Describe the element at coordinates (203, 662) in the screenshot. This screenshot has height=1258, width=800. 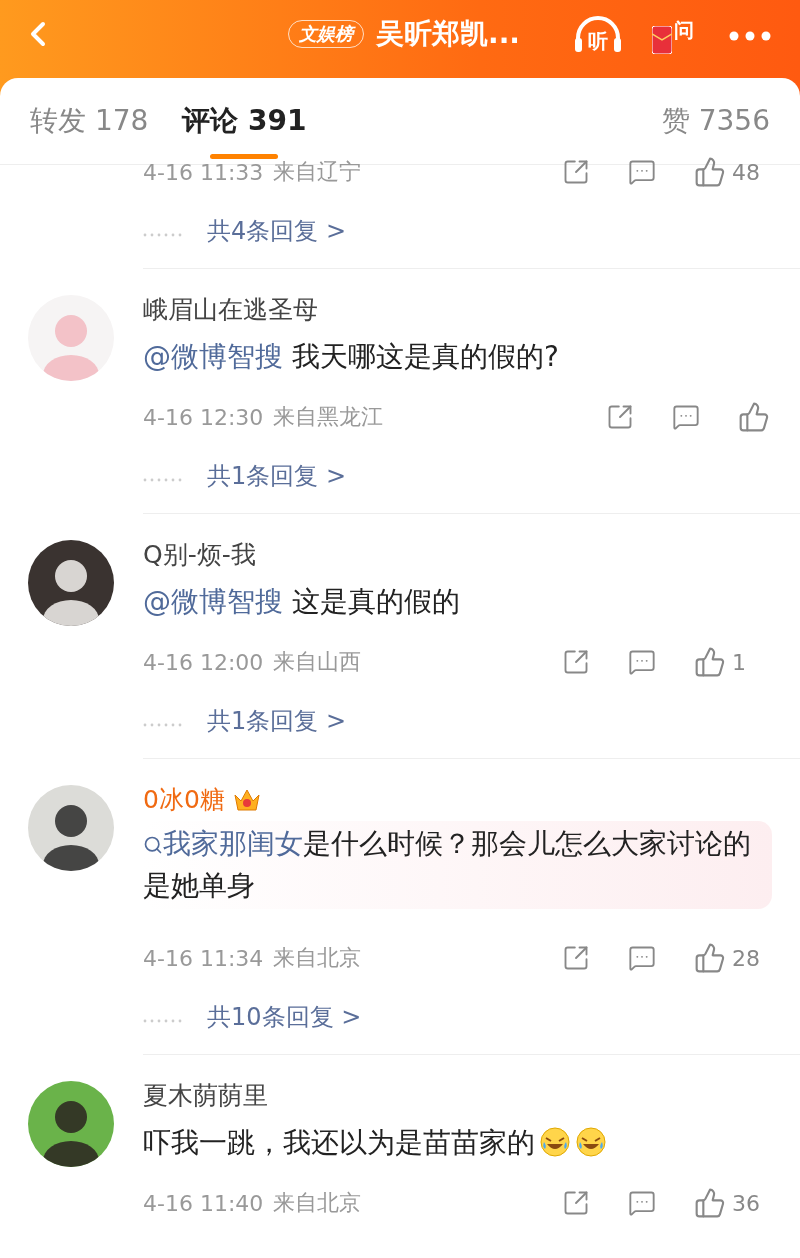
I see `comment-time: 4-16 12:00` at that location.